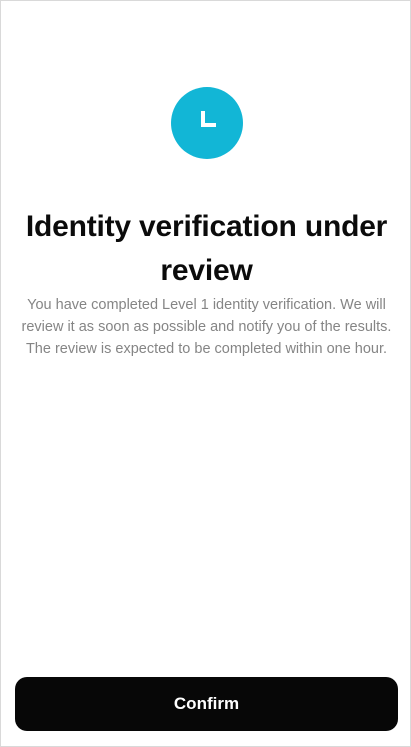 The height and width of the screenshot is (747, 411). What do you see at coordinates (208, 119) in the screenshot?
I see `l-letter-icon-glyph` at bounding box center [208, 119].